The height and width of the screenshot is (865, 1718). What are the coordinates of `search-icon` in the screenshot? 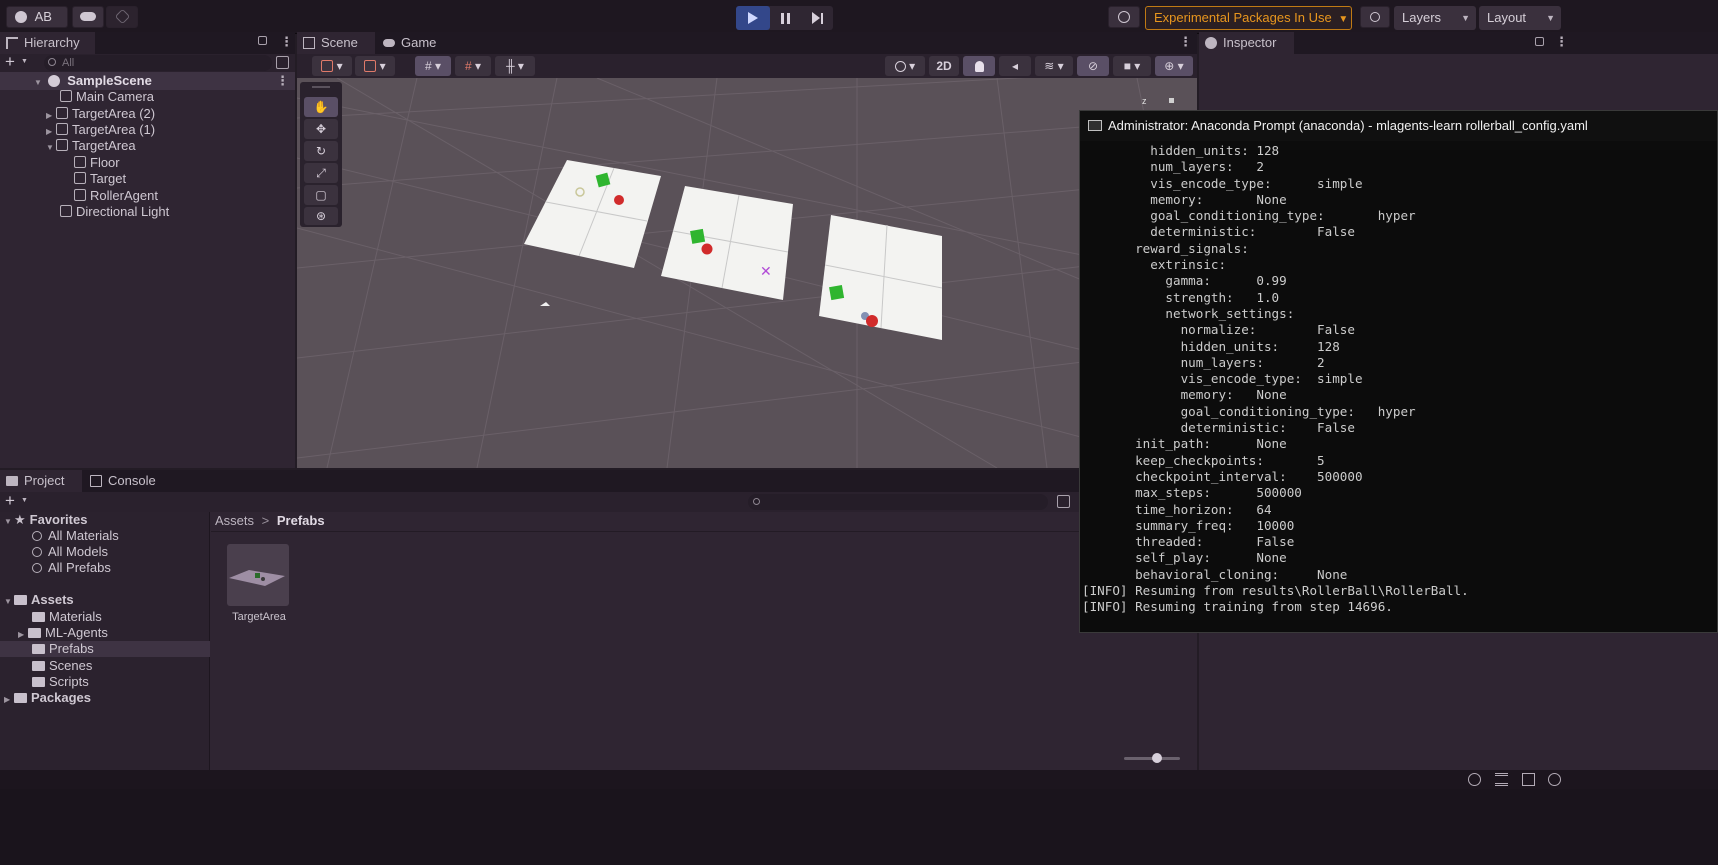 It's located at (37, 536).